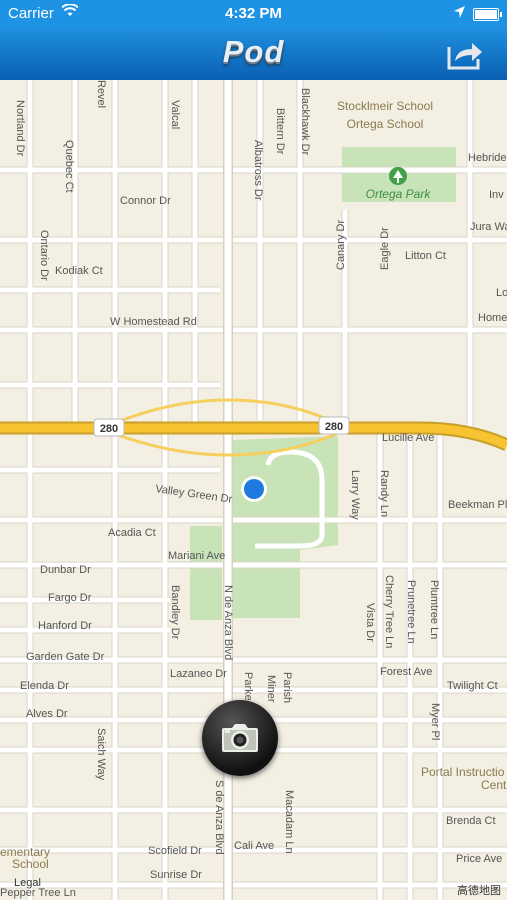 Image resolution: width=507 pixels, height=900 pixels. I want to click on freeway-shield-right: 280, so click(334, 425).